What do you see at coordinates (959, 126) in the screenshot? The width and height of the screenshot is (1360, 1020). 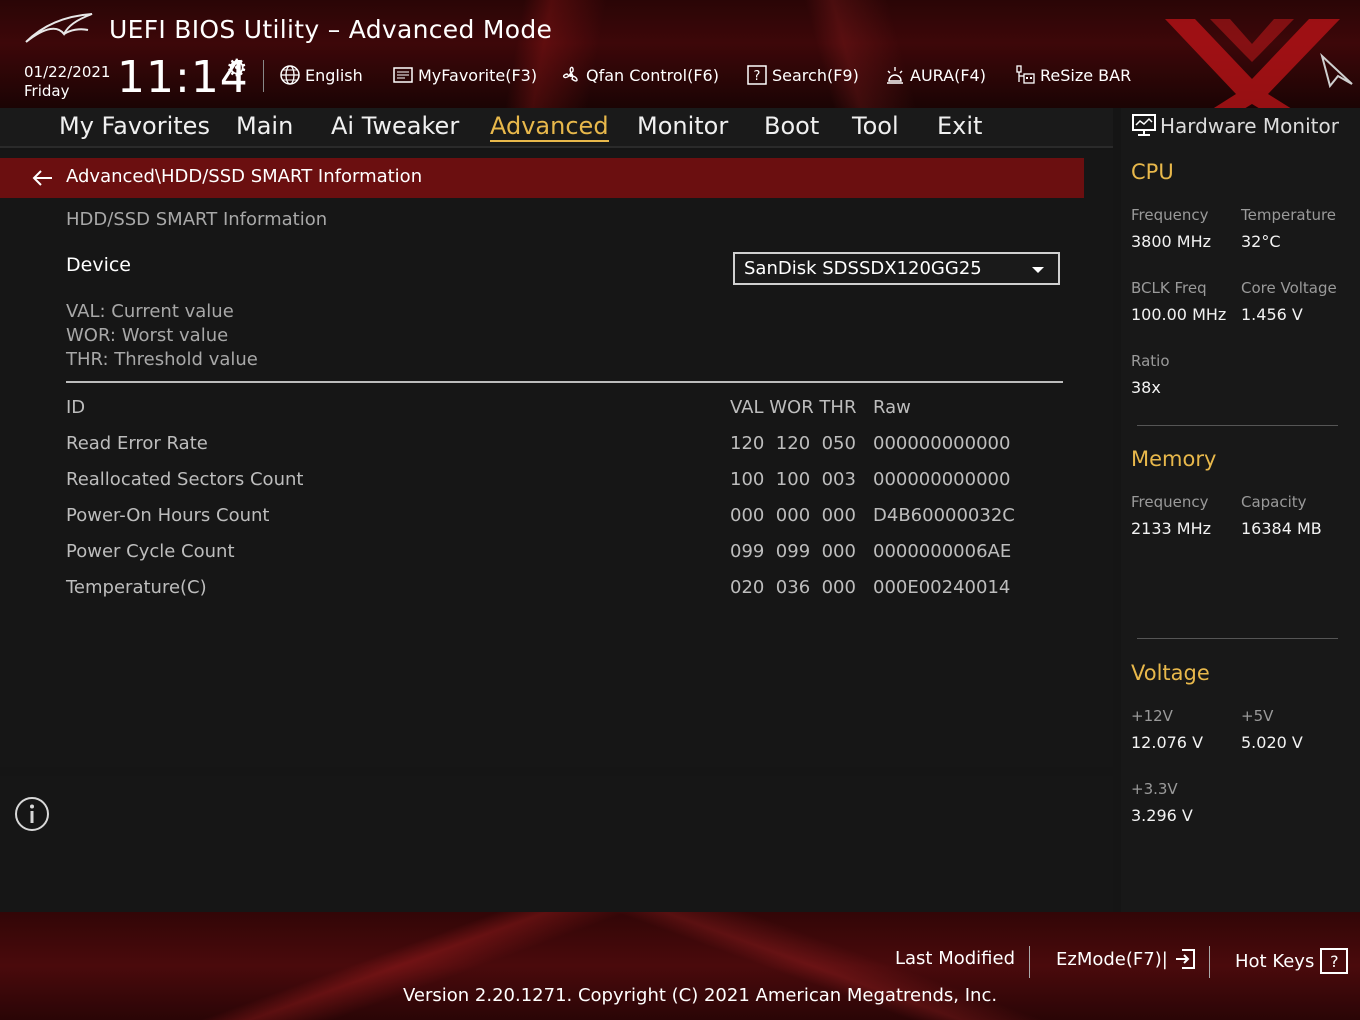 I see `tab-exit: Exit` at bounding box center [959, 126].